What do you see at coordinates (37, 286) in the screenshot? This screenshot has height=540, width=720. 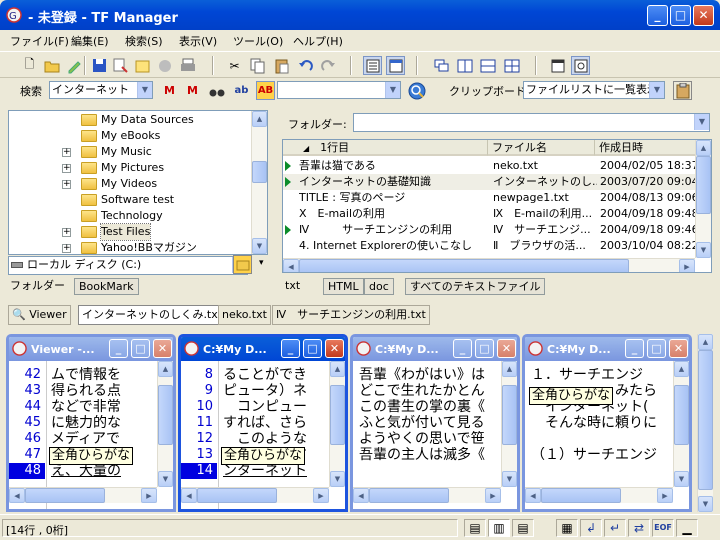 I see `tab-folder: フォルダー` at bounding box center [37, 286].